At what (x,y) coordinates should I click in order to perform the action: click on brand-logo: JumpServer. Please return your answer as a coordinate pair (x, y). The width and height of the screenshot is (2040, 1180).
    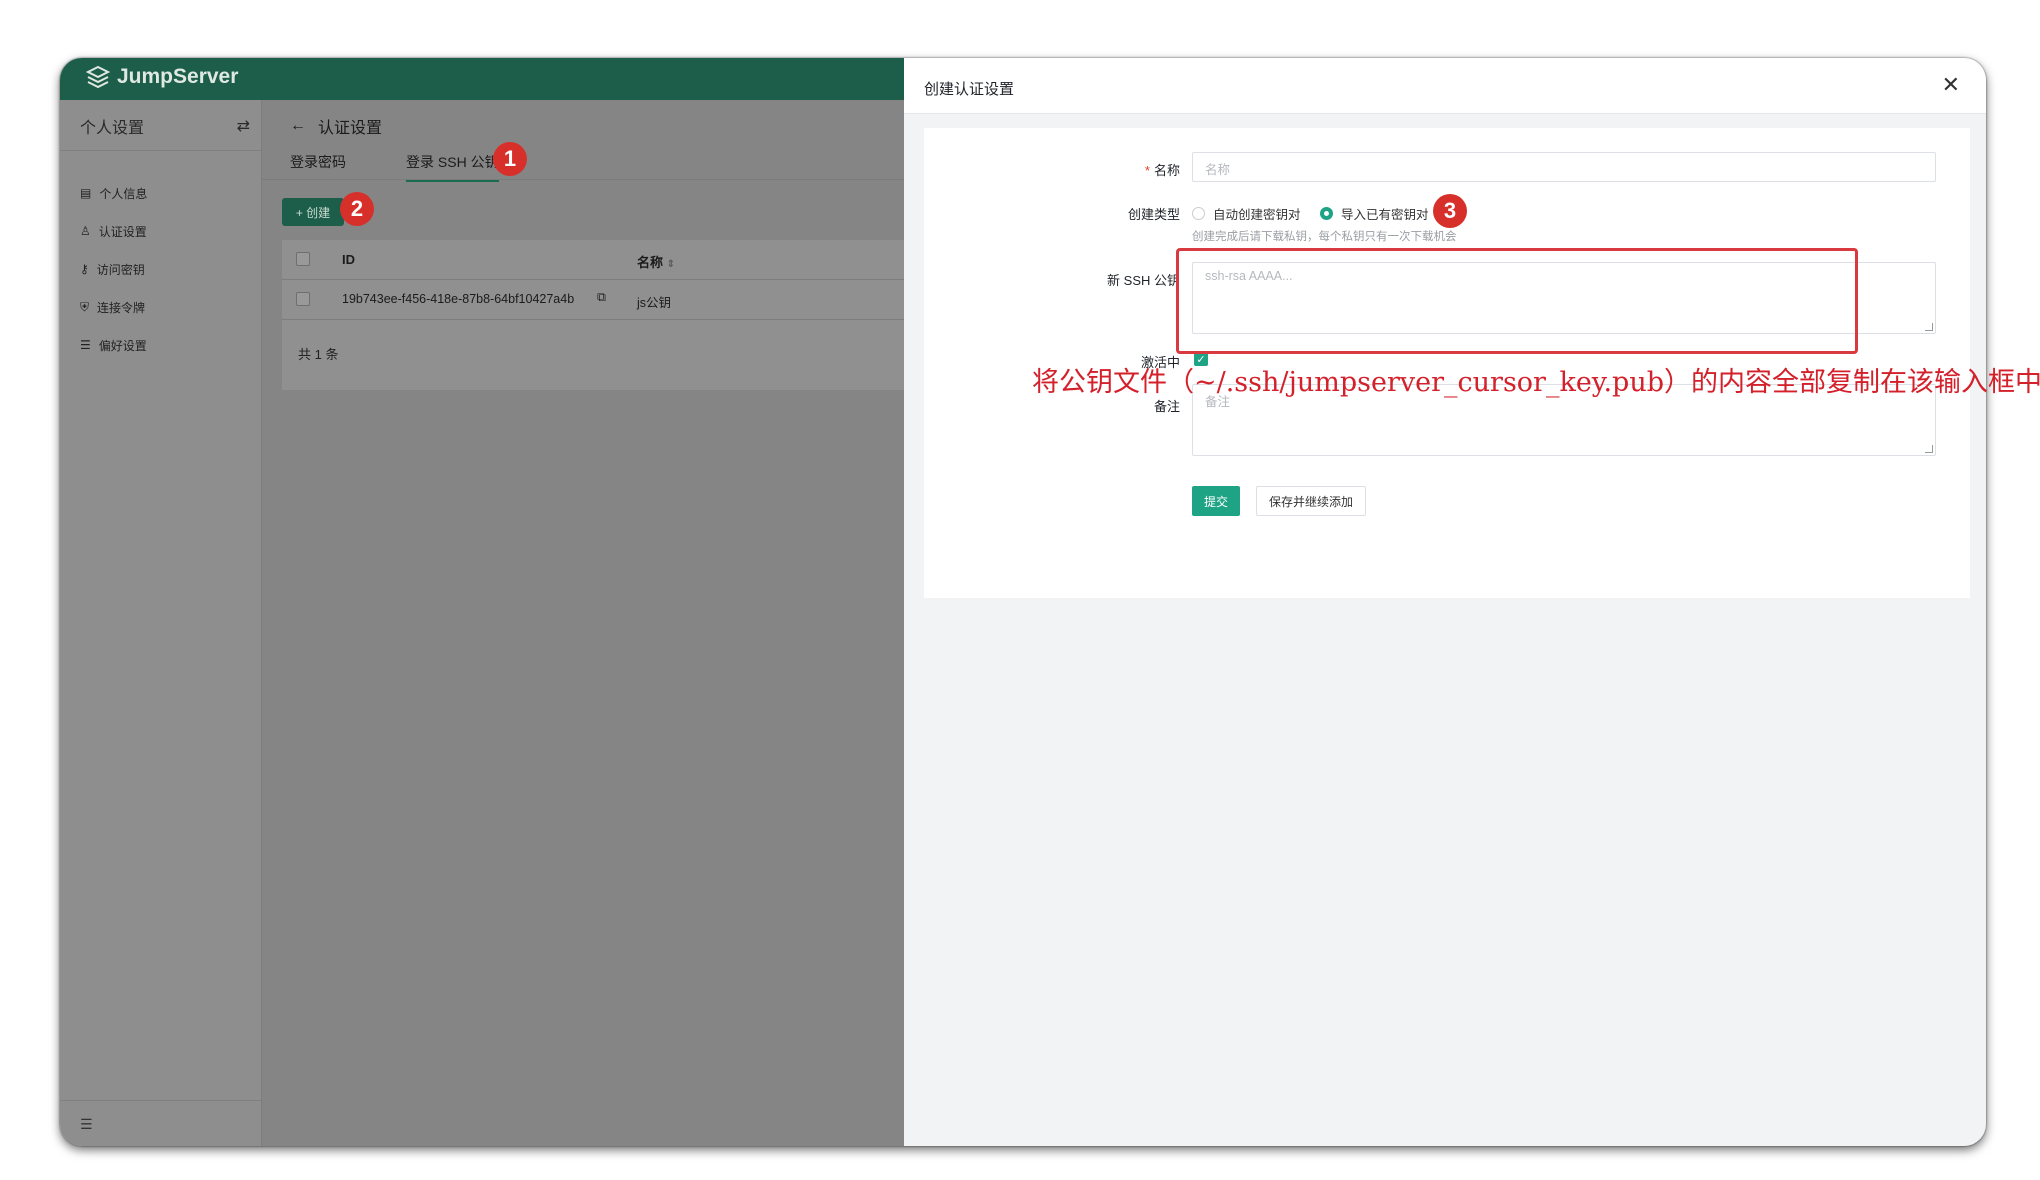
    Looking at the image, I should click on (161, 77).